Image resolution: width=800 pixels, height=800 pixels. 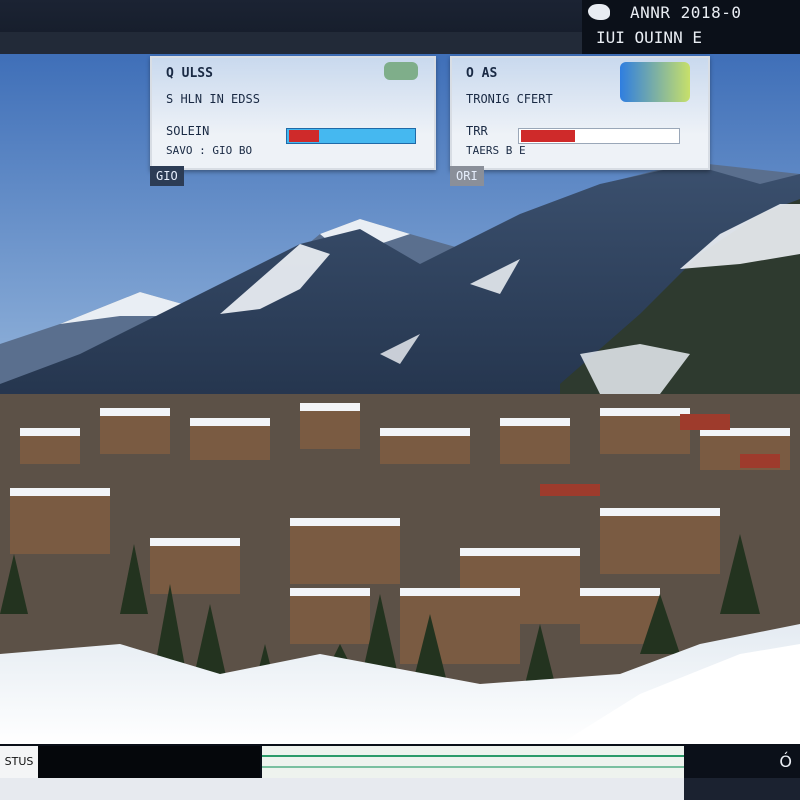 I want to click on top-bar: ANNR 2018-0 IUI OUINN E, so click(x=400, y=27).